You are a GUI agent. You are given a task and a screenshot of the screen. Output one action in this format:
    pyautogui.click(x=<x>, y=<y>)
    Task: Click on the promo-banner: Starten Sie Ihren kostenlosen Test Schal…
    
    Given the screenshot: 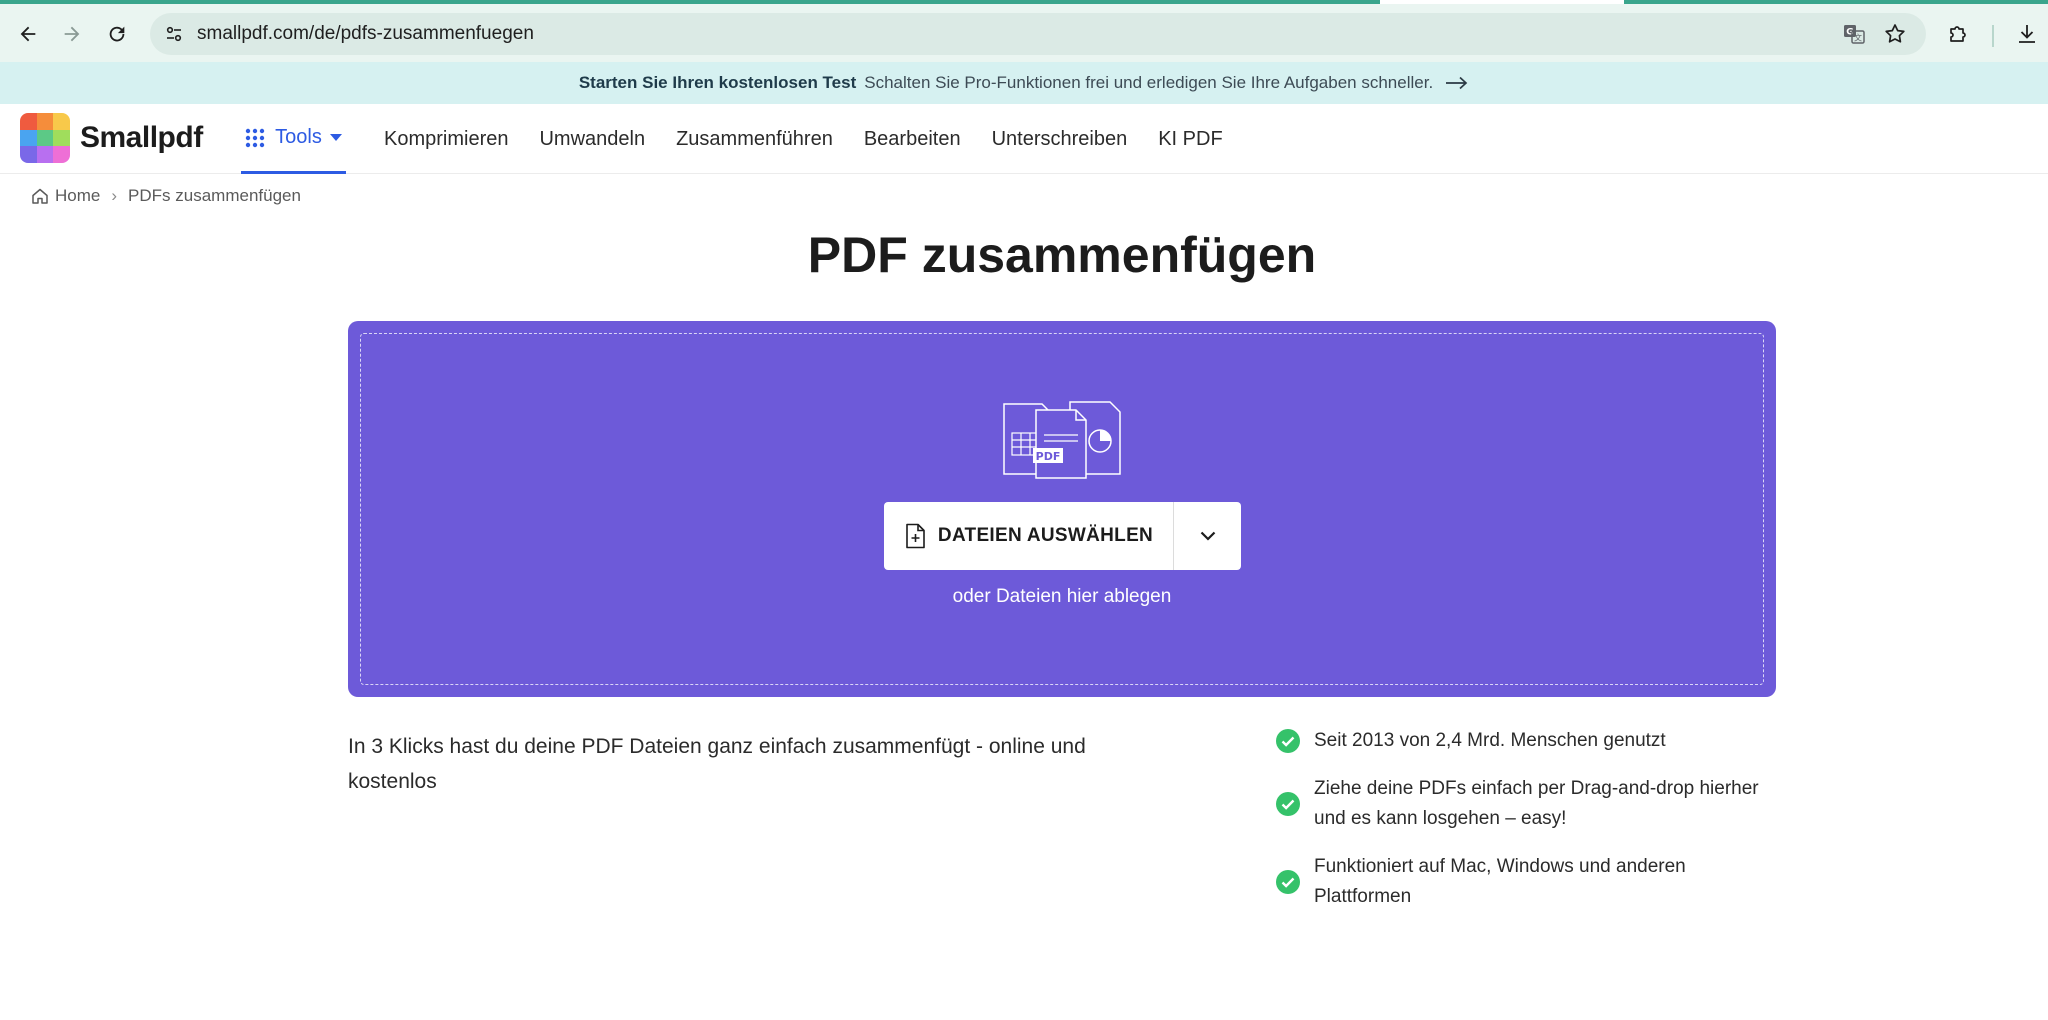 What is the action you would take?
    pyautogui.click(x=1024, y=83)
    